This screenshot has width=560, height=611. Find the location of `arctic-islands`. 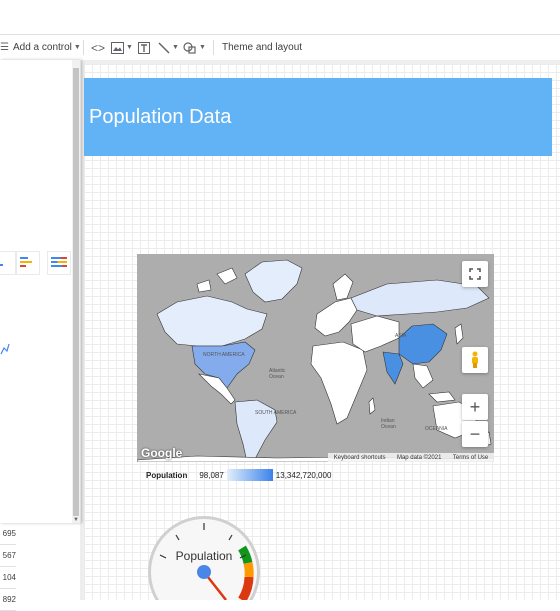

arctic-islands is located at coordinates (217, 280).